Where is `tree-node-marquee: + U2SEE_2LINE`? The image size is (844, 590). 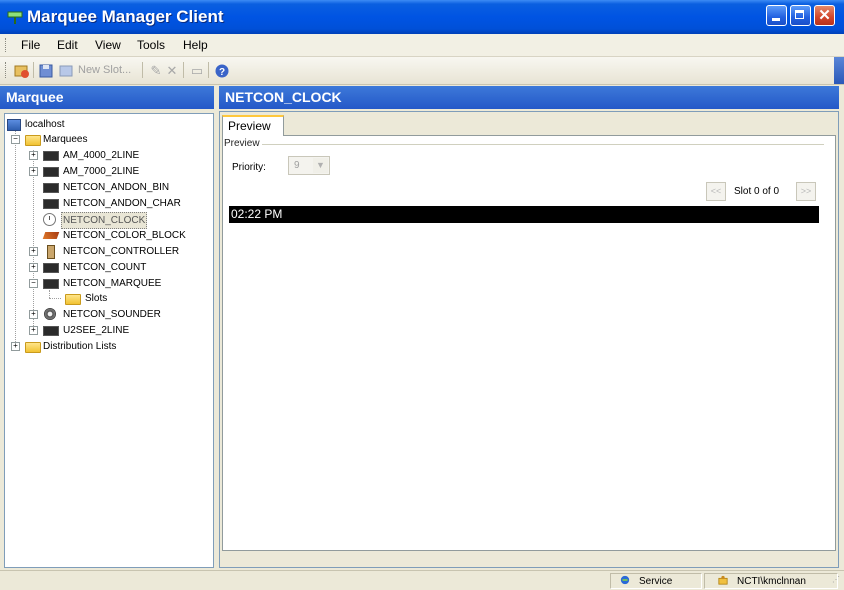
tree-node-marquee: + U2SEE_2LINE is located at coordinates (119, 330).